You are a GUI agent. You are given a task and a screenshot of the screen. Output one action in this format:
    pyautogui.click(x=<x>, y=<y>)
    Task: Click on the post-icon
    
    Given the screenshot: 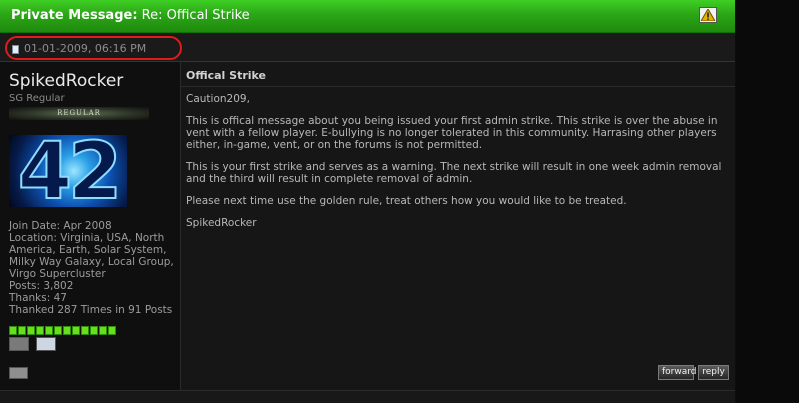 What is the action you would take?
    pyautogui.click(x=15, y=49)
    